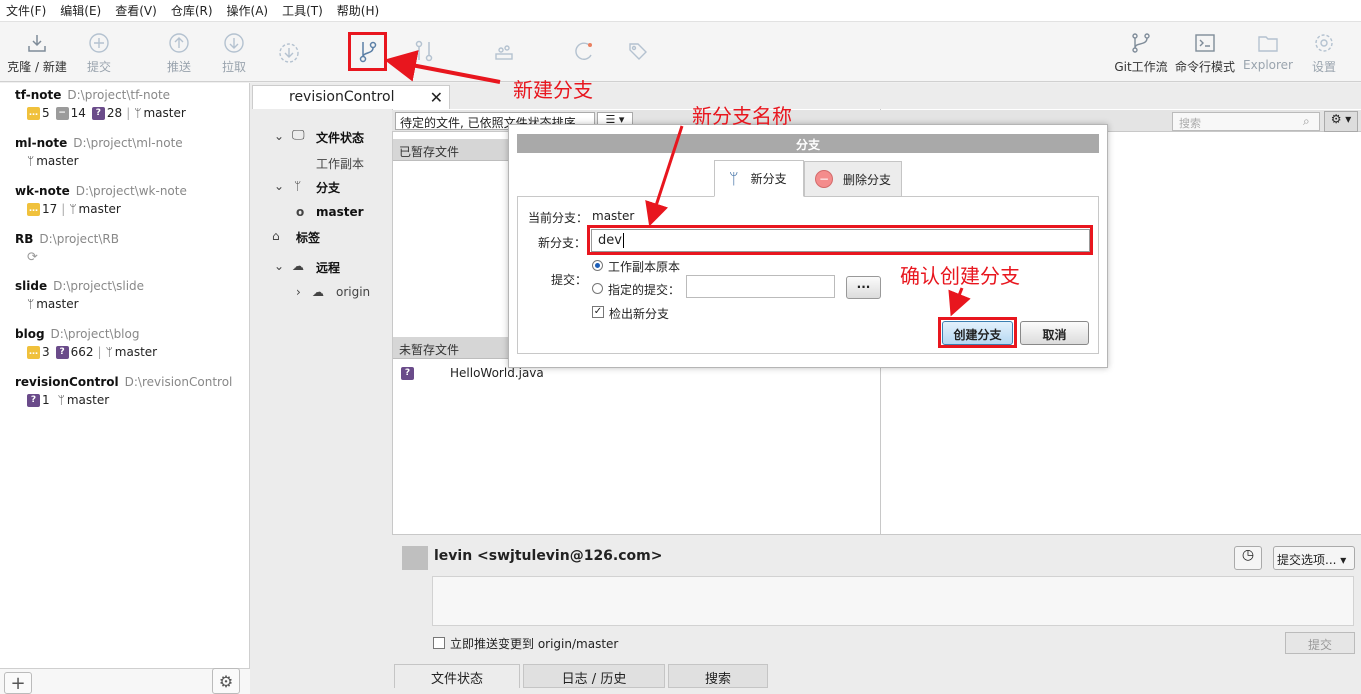 This screenshot has width=1361, height=694. What do you see at coordinates (101, 200) in the screenshot?
I see `repo-wk-note: wk-note D:\project\wk-note … 17 | ᛘ master` at bounding box center [101, 200].